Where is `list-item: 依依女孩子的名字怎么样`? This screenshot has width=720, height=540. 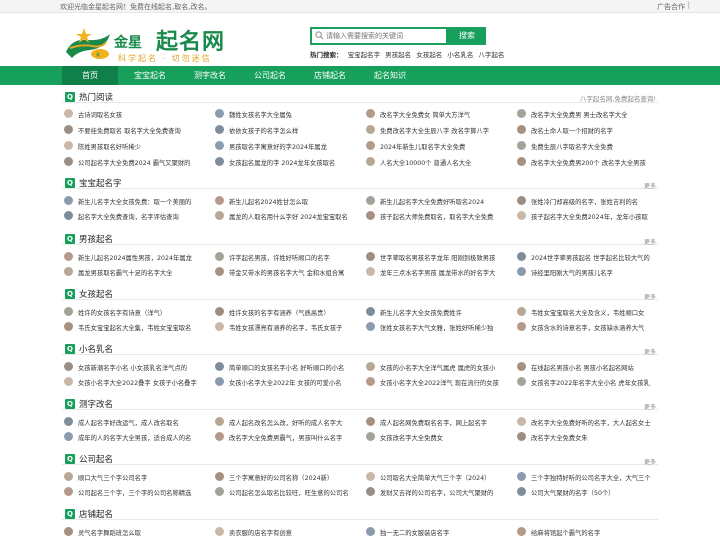 list-item: 依依女孩子的名字怎么样 is located at coordinates (288, 129).